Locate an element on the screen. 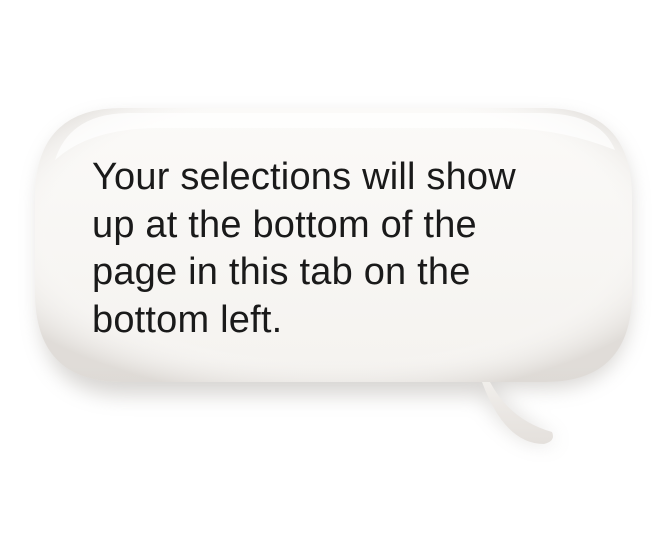 This screenshot has width=655, height=546. tooltip-line: up at the bottom of the is located at coordinates (284, 224).